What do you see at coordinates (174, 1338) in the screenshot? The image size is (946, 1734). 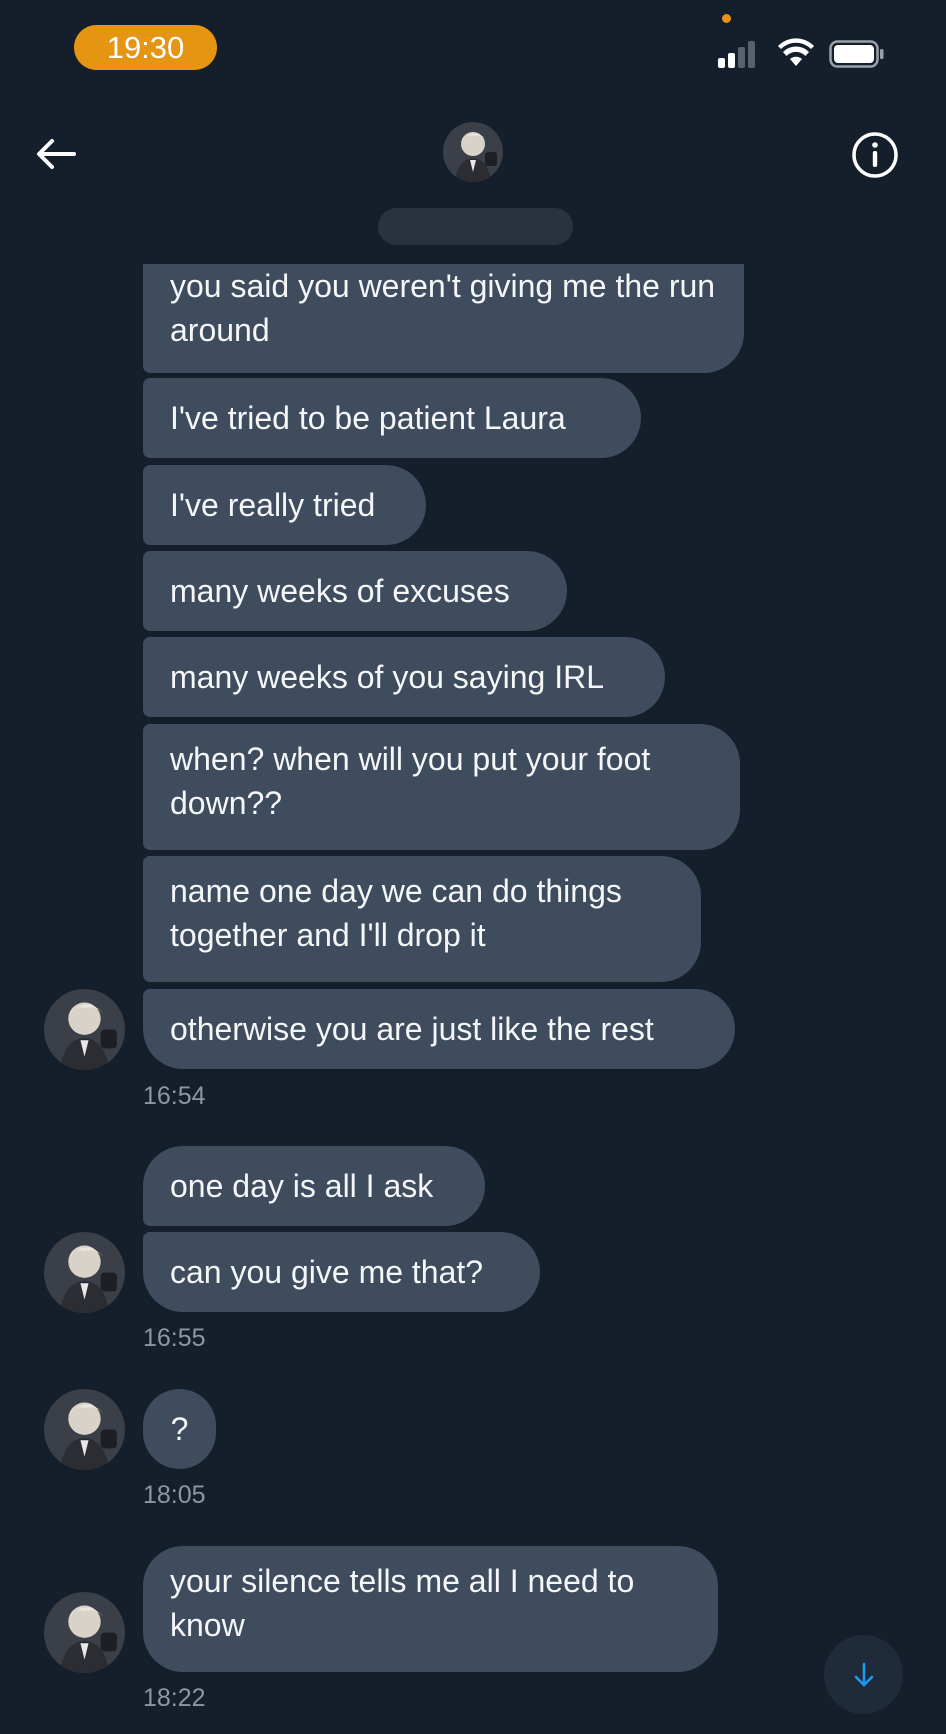 I see `message-timestamp: 16:55` at bounding box center [174, 1338].